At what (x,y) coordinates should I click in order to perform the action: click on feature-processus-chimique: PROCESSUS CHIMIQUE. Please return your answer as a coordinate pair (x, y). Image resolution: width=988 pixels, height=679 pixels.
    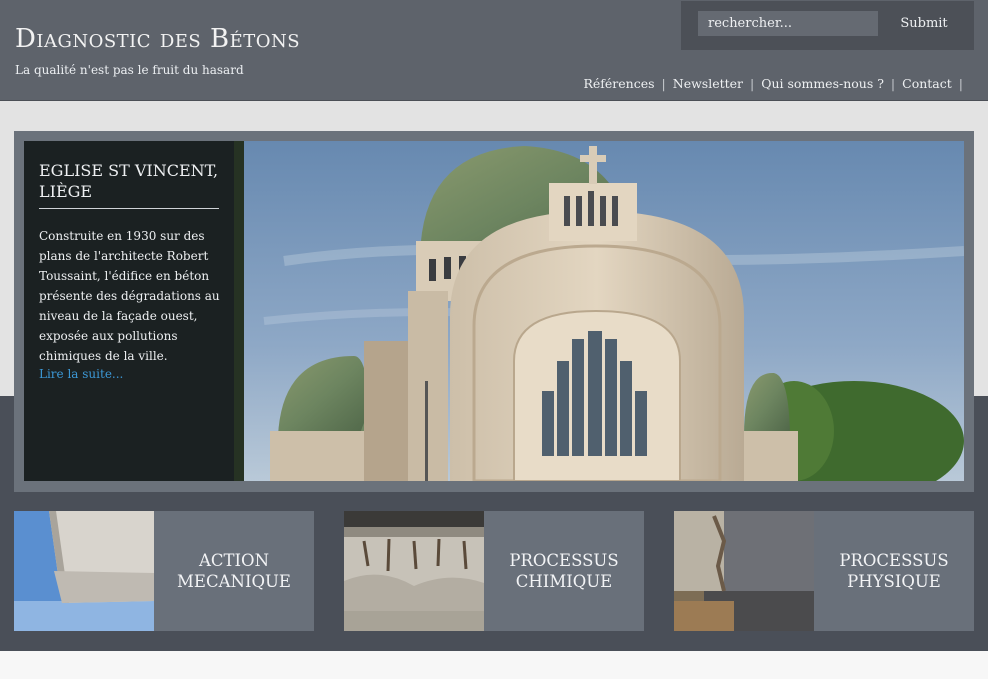
    Looking at the image, I should click on (494, 571).